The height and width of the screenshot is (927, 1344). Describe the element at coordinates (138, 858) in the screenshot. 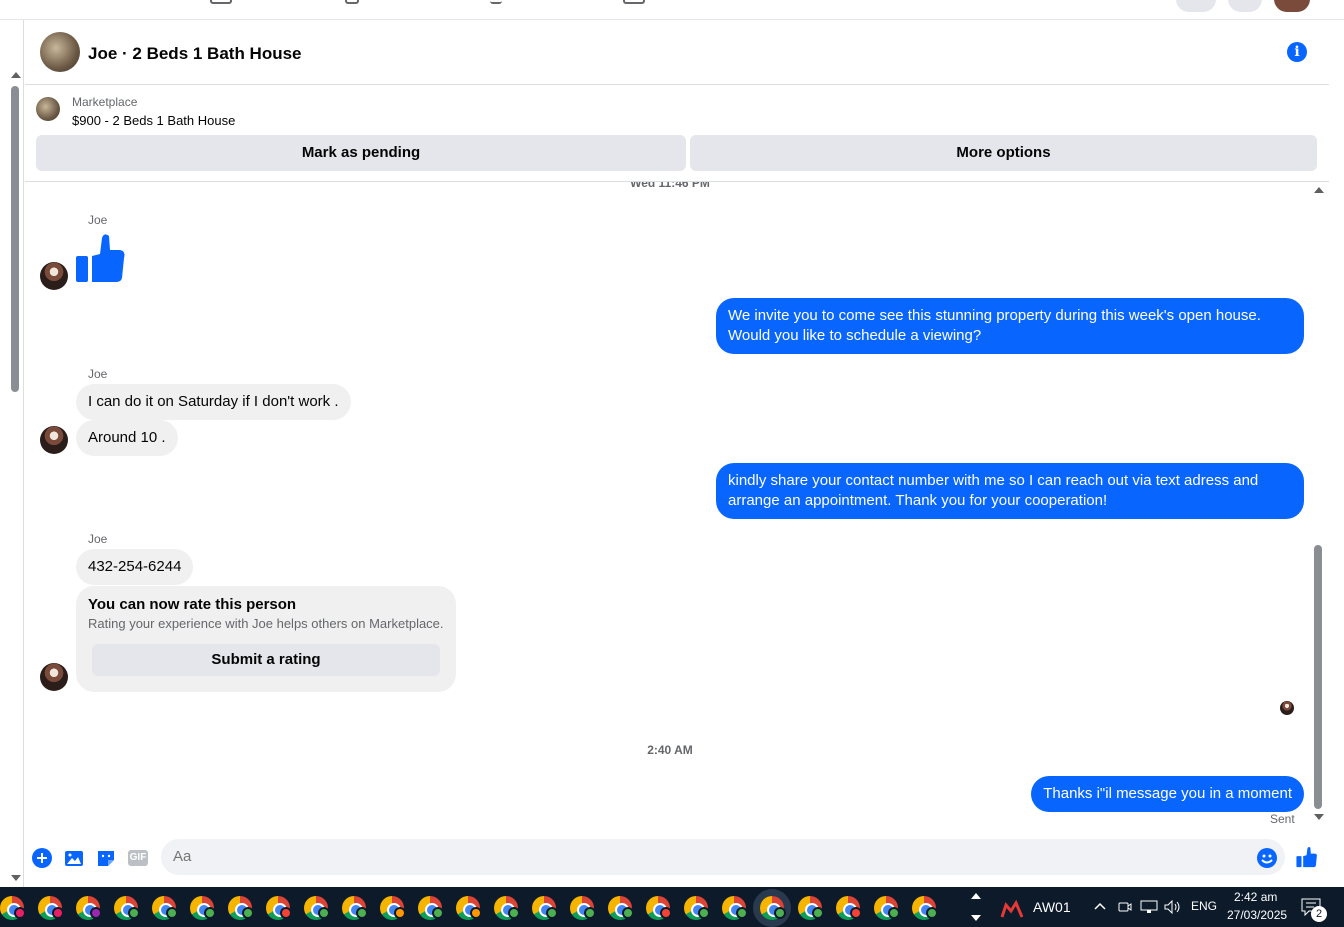

I see `gif-icon: GIF` at that location.